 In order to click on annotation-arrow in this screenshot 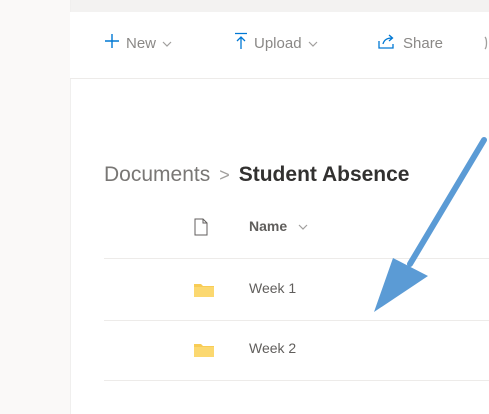, I will do `click(430, 224)`.